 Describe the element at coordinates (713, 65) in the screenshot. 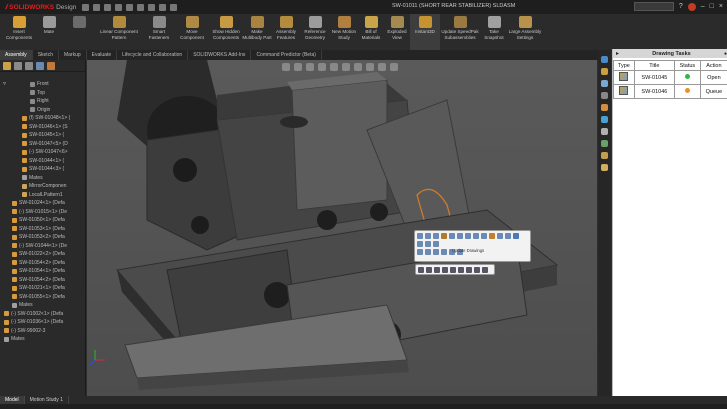

I see `column-header: Action` at that location.